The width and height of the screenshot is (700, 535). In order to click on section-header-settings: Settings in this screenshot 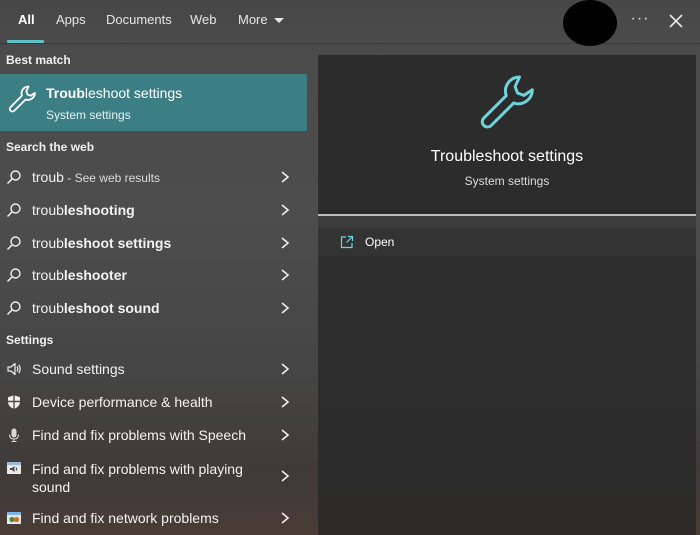, I will do `click(30, 340)`.